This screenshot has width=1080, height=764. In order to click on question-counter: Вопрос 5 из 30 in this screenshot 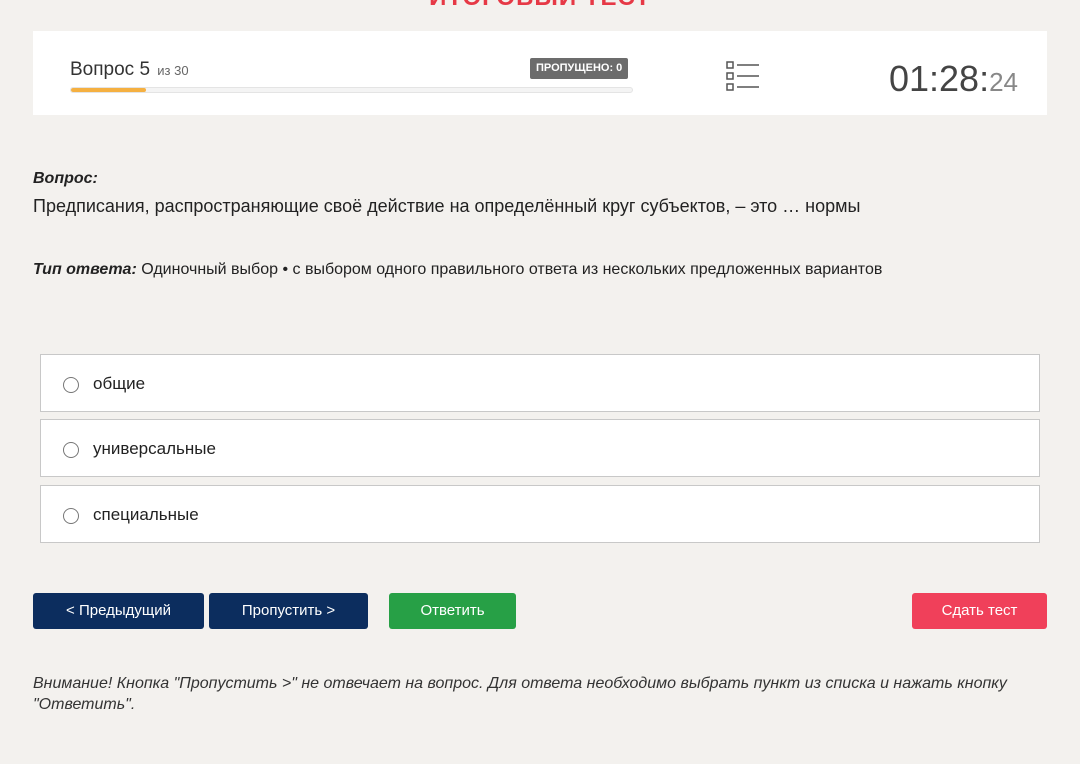, I will do `click(129, 70)`.